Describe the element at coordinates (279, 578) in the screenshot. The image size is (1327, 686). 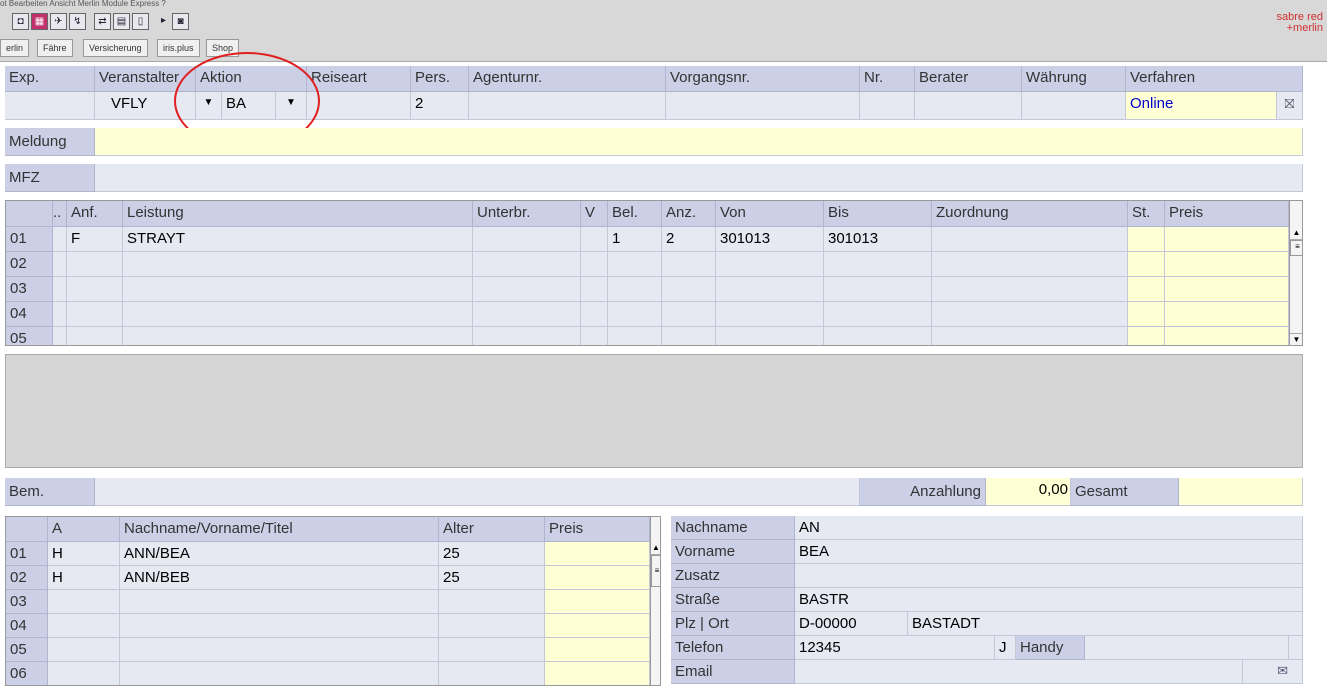
I see `cell-name: ANN/BEB` at that location.